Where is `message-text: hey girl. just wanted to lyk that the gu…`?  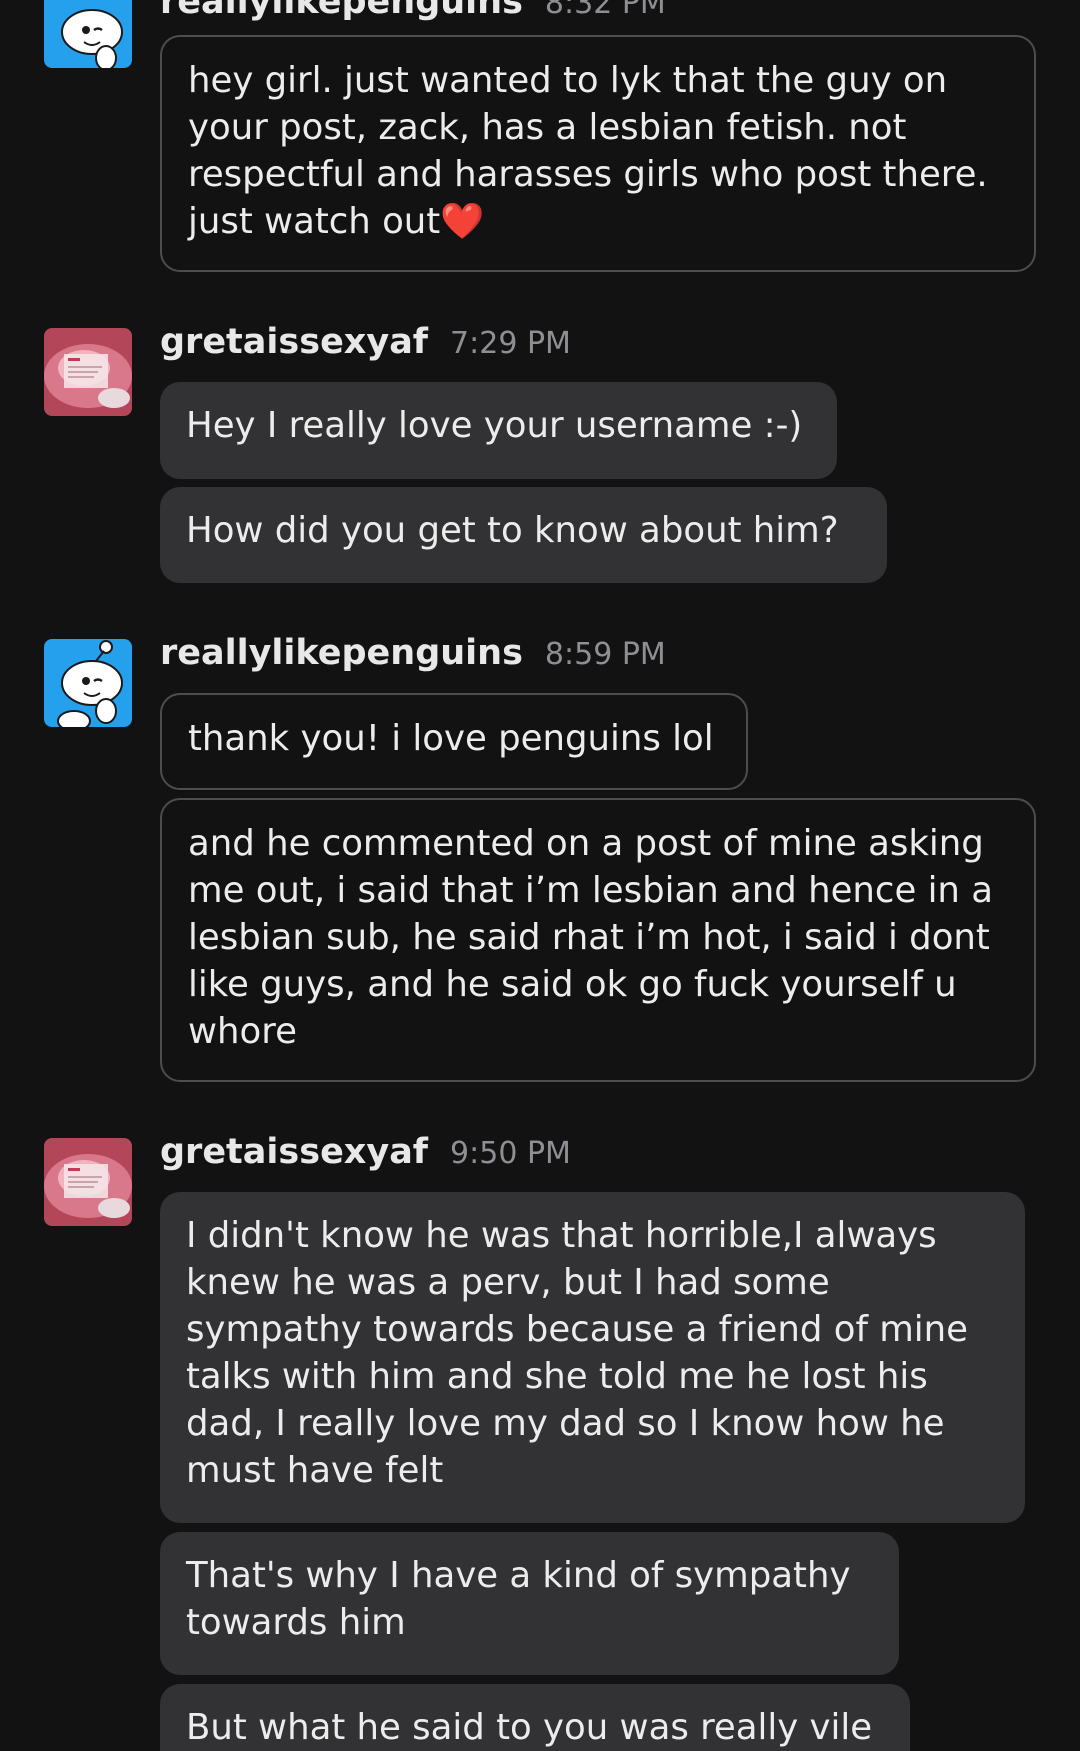
message-text: hey girl. just wanted to lyk that the gu… is located at coordinates (588, 151).